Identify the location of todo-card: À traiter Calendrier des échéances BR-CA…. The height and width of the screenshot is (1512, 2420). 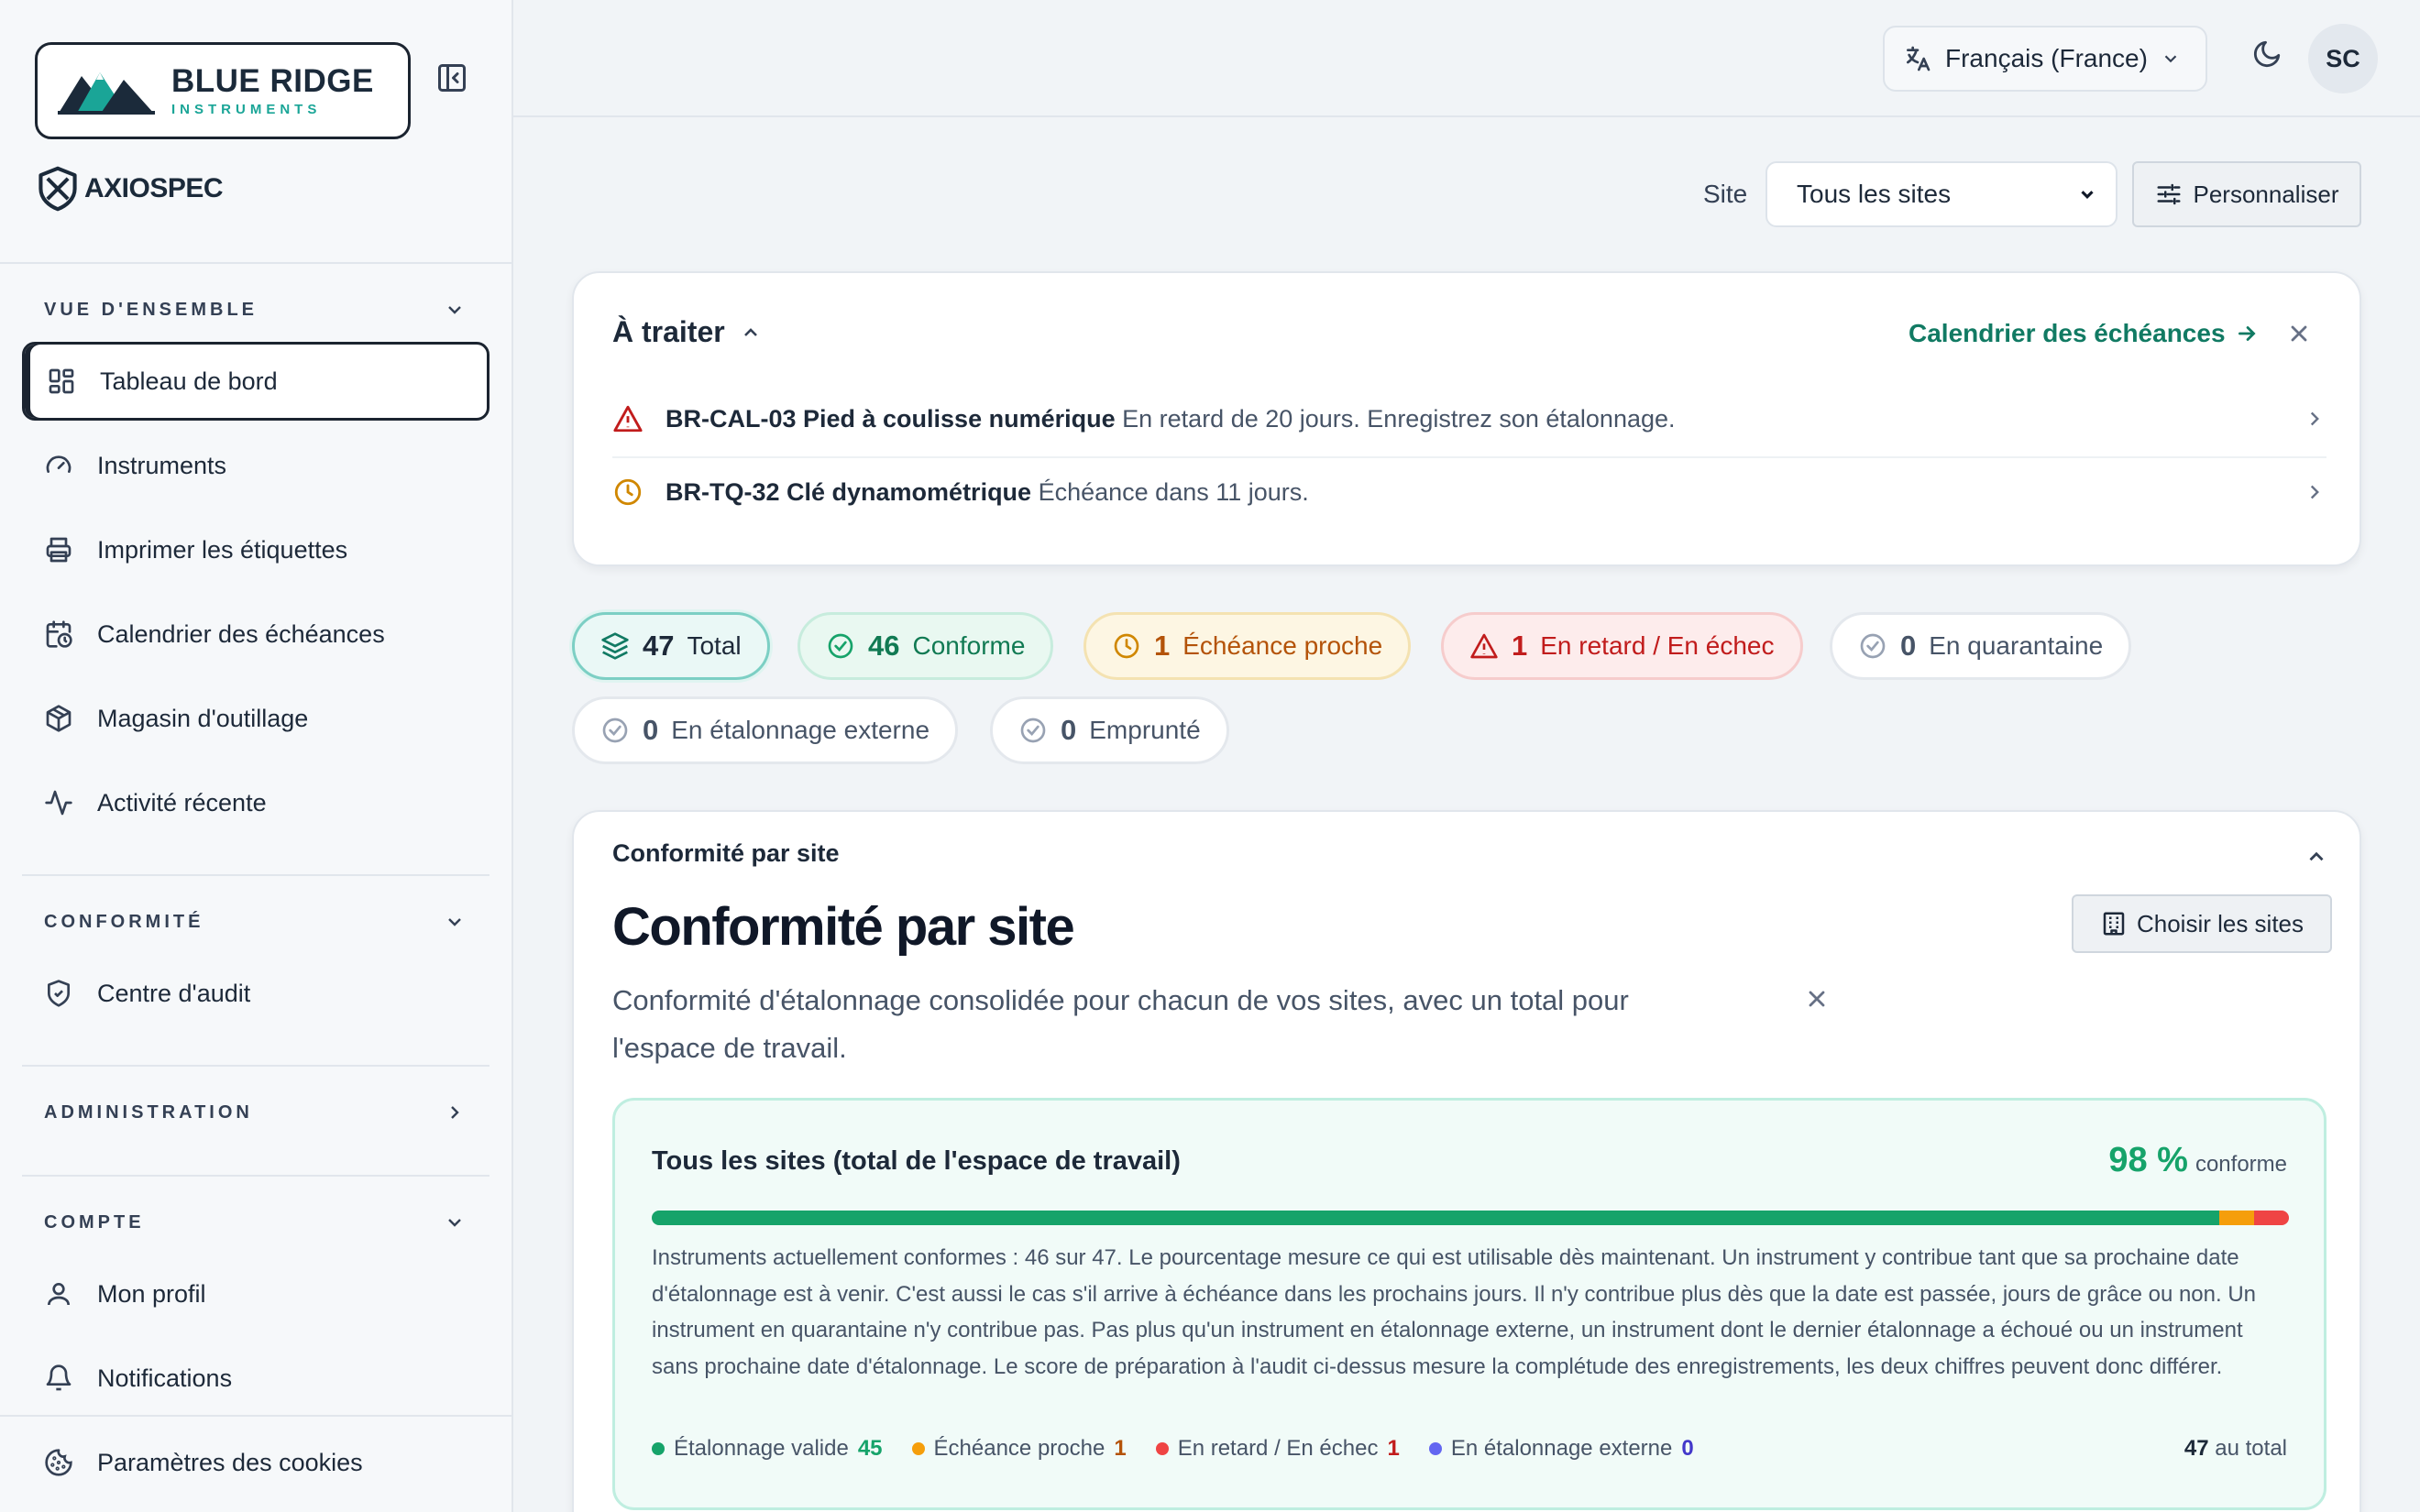
(1466, 418).